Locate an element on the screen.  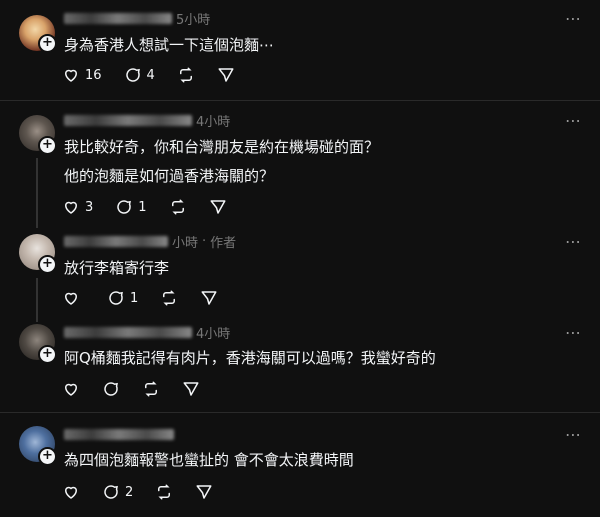
like-button: 3 is located at coordinates (77, 207).